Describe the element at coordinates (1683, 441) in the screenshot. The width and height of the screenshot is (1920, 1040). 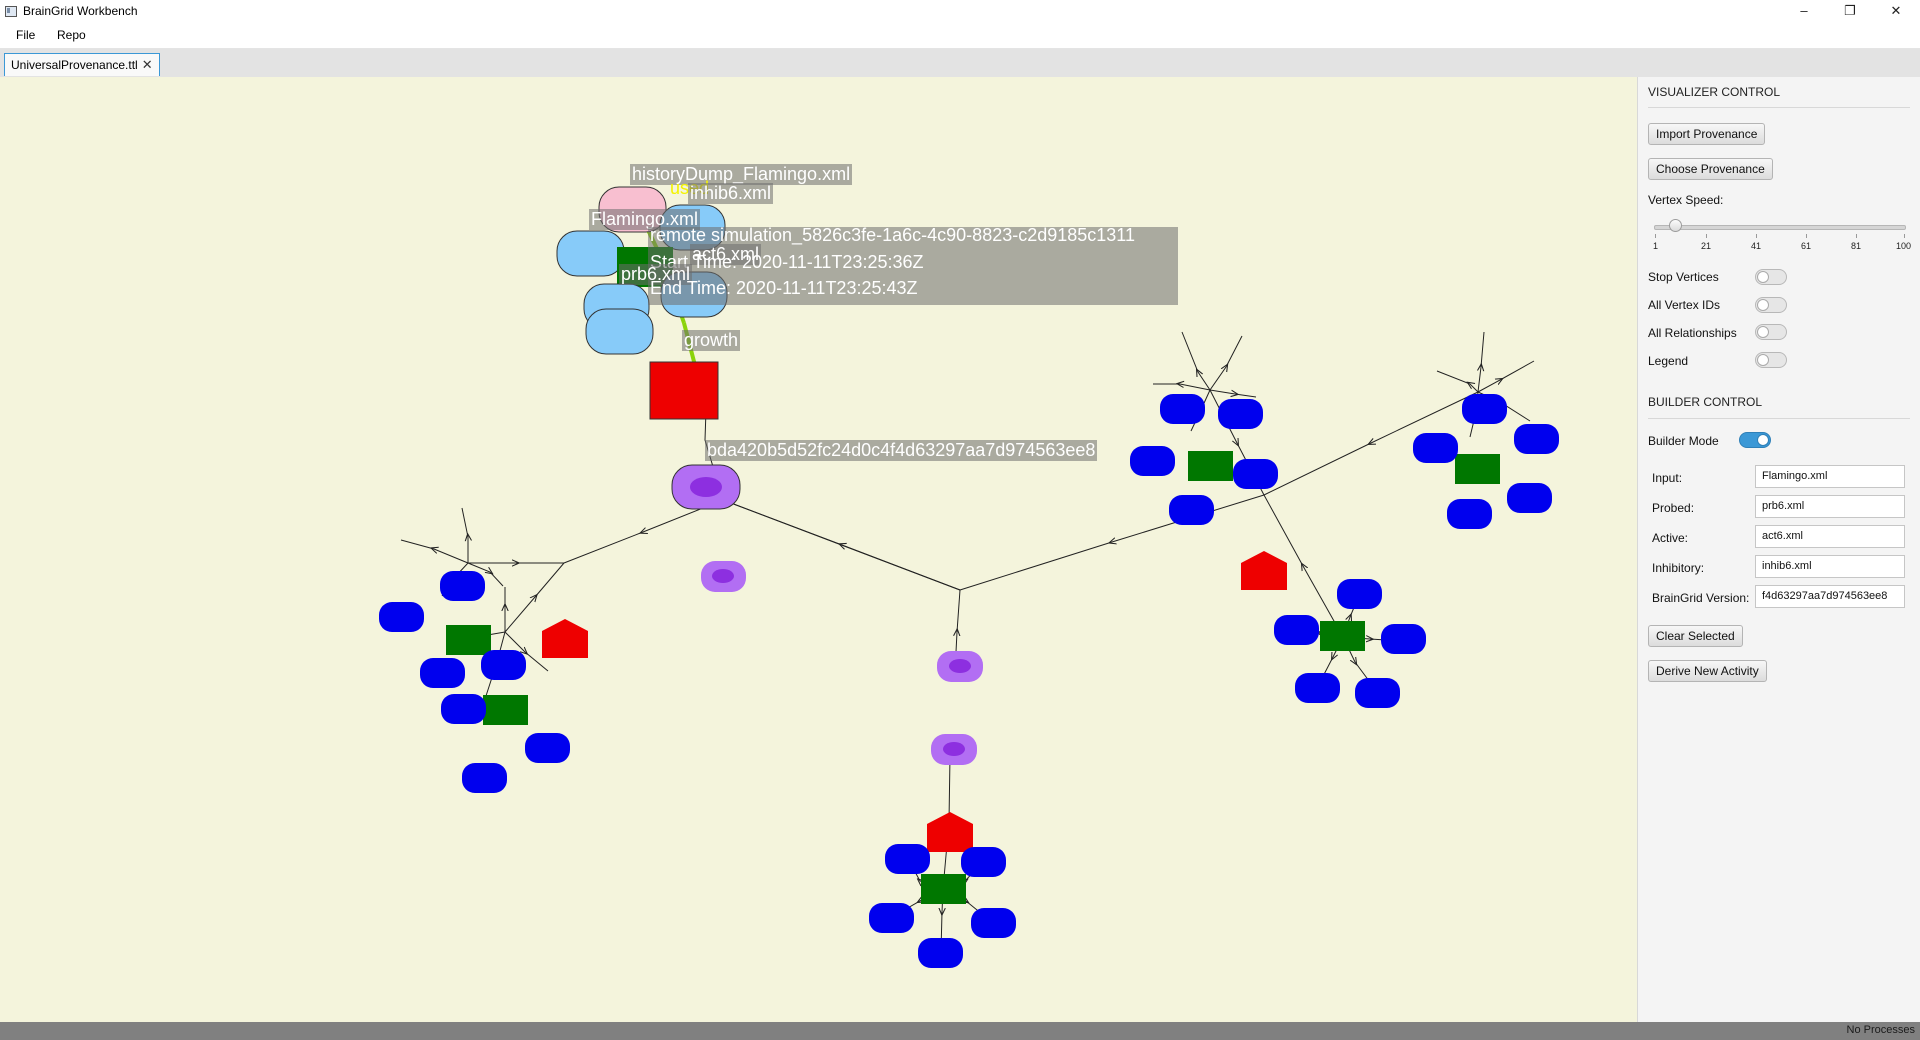
I see `builder-mode-label: Builder Mode` at that location.